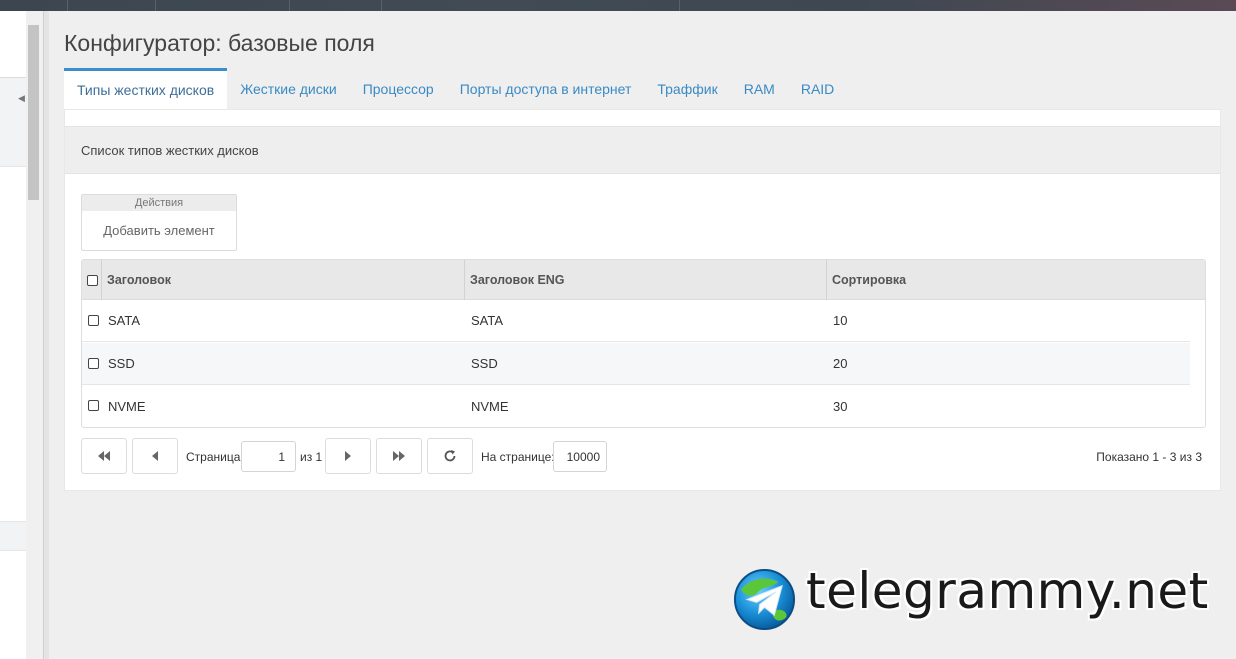  What do you see at coordinates (268, 456) in the screenshot?
I see `page-number-input` at bounding box center [268, 456].